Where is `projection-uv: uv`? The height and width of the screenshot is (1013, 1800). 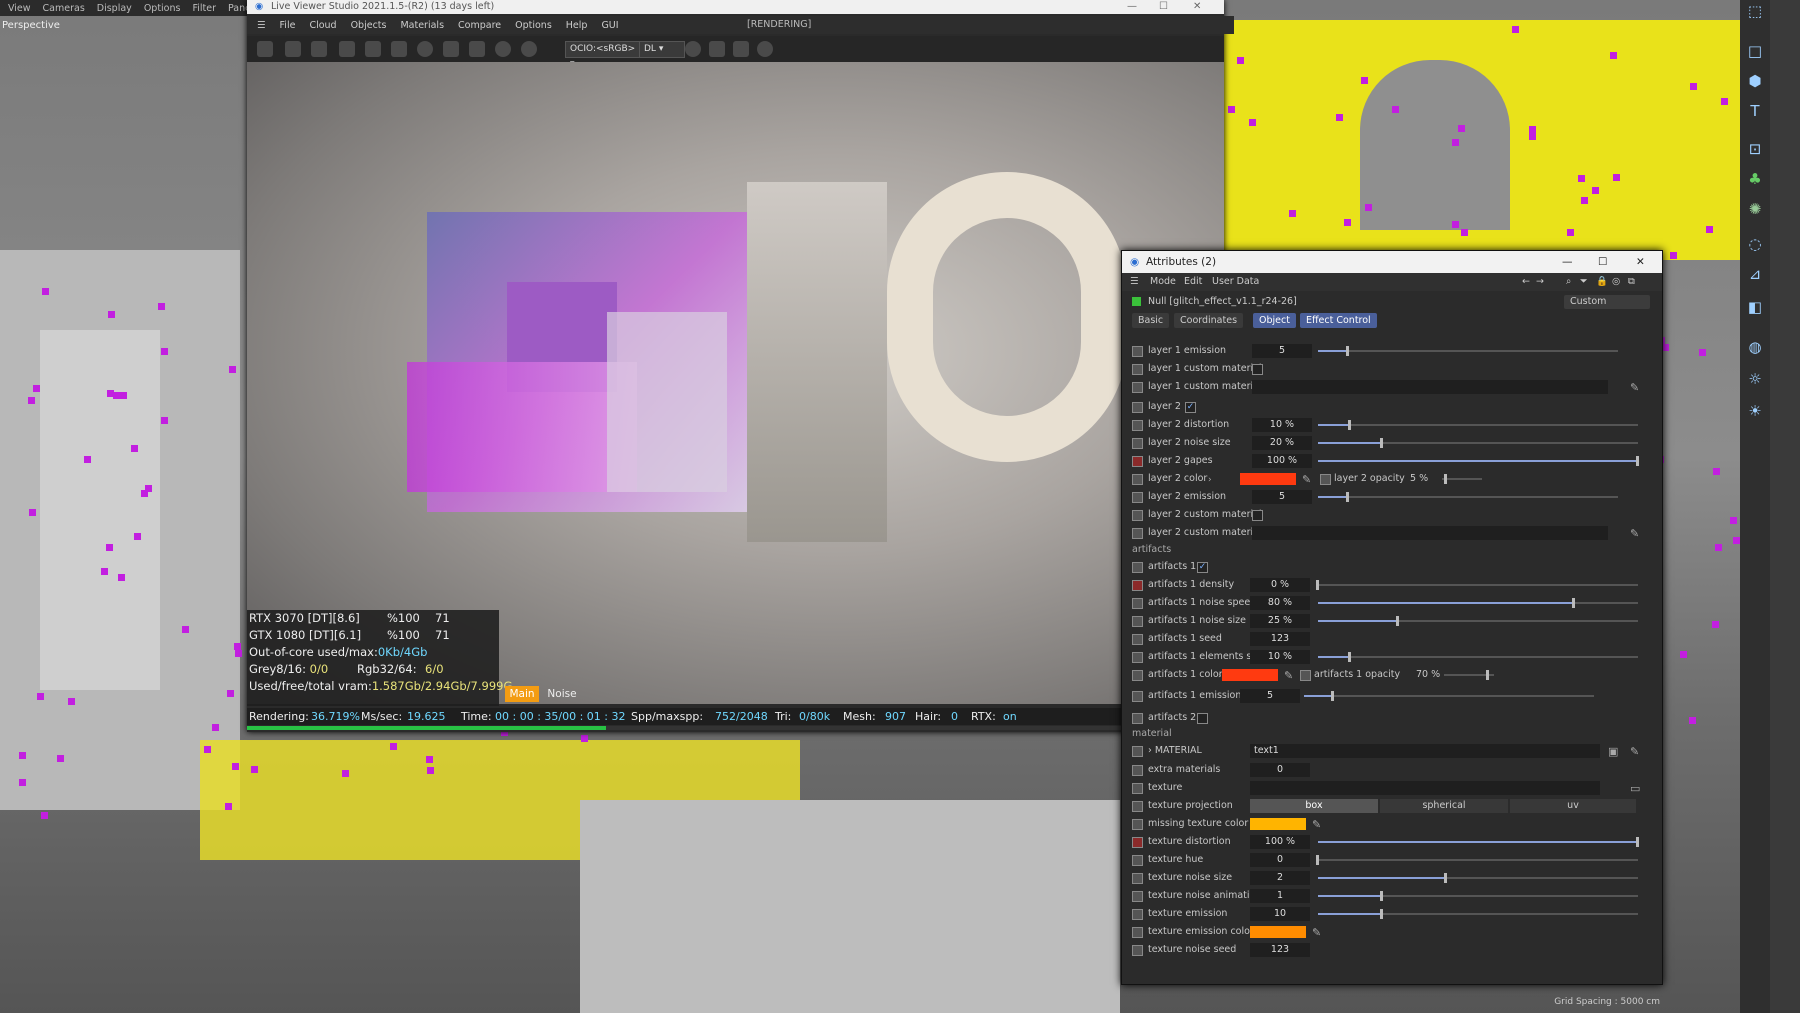
projection-uv: uv is located at coordinates (1573, 806).